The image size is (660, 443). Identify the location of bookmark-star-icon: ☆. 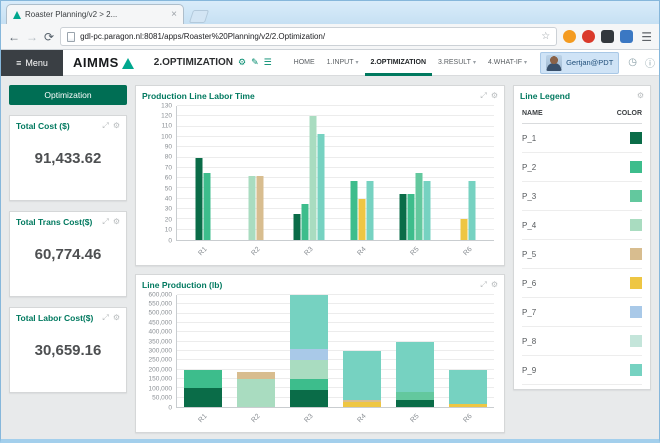
(545, 36).